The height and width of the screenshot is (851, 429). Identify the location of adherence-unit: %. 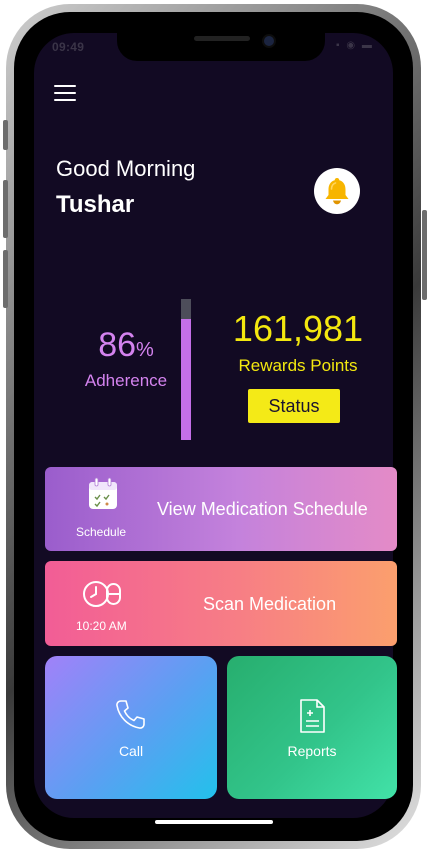
(145, 350).